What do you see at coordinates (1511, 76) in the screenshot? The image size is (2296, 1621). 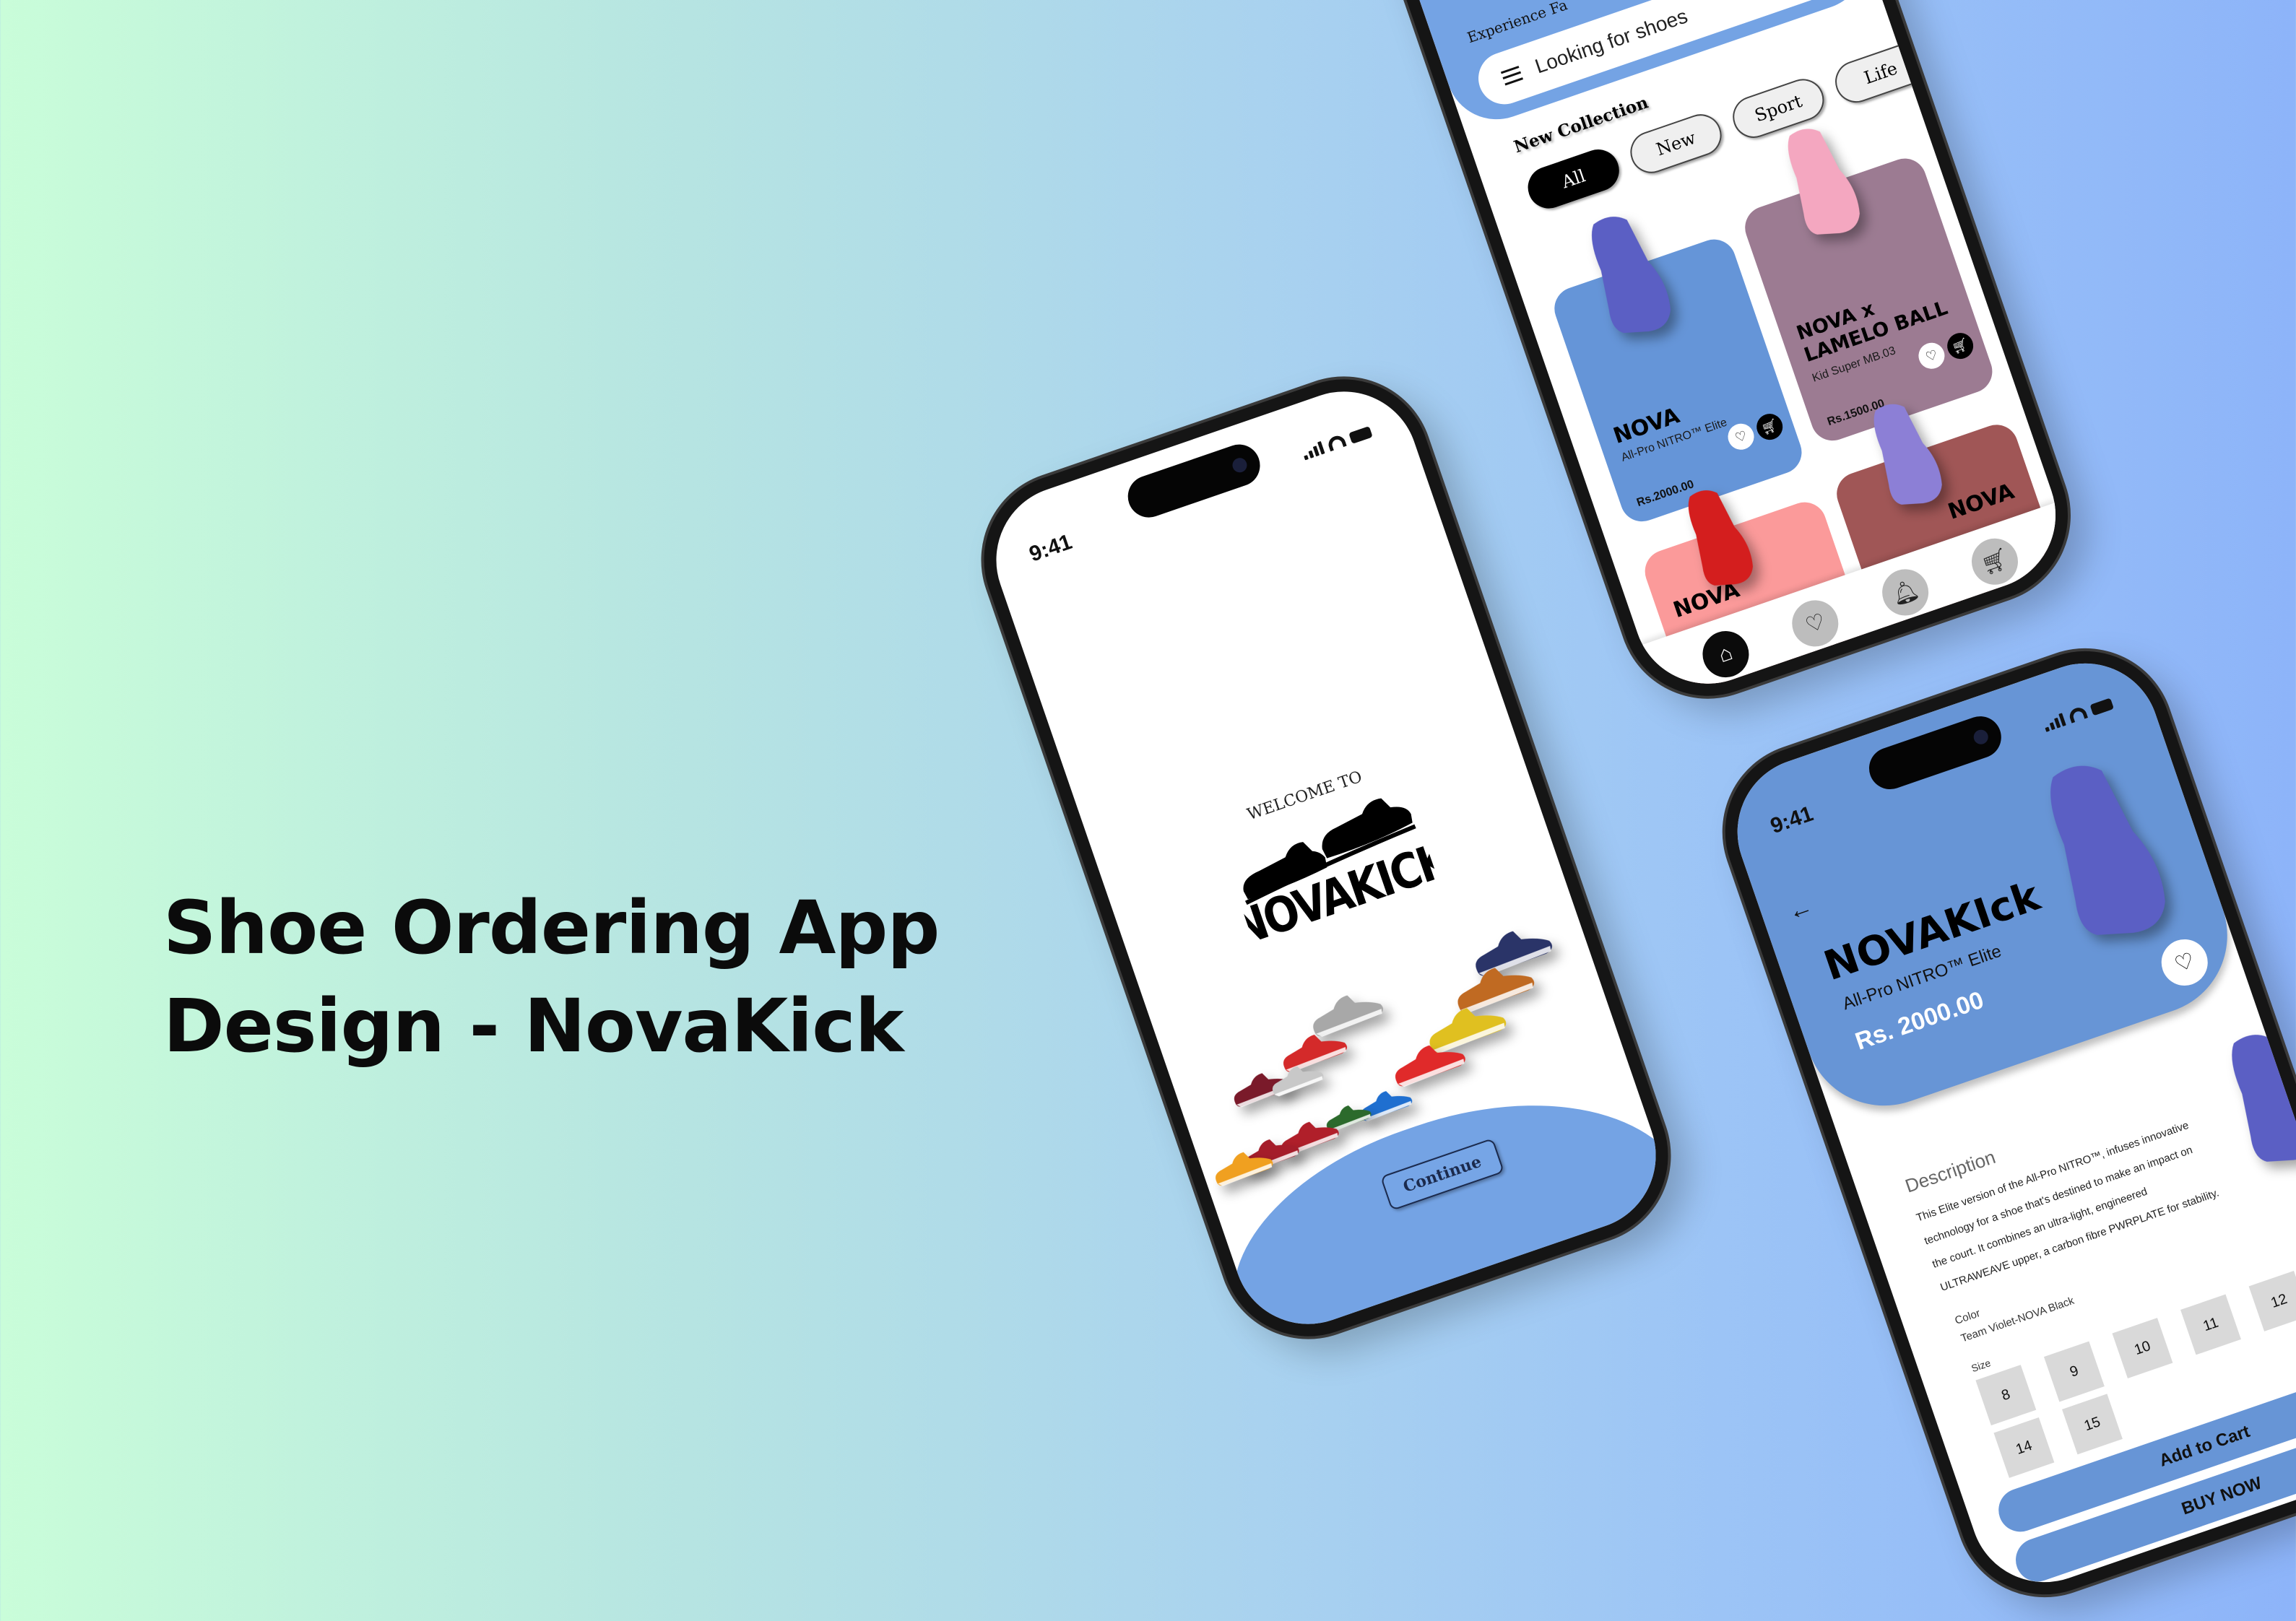 I see `menu-icon` at bounding box center [1511, 76].